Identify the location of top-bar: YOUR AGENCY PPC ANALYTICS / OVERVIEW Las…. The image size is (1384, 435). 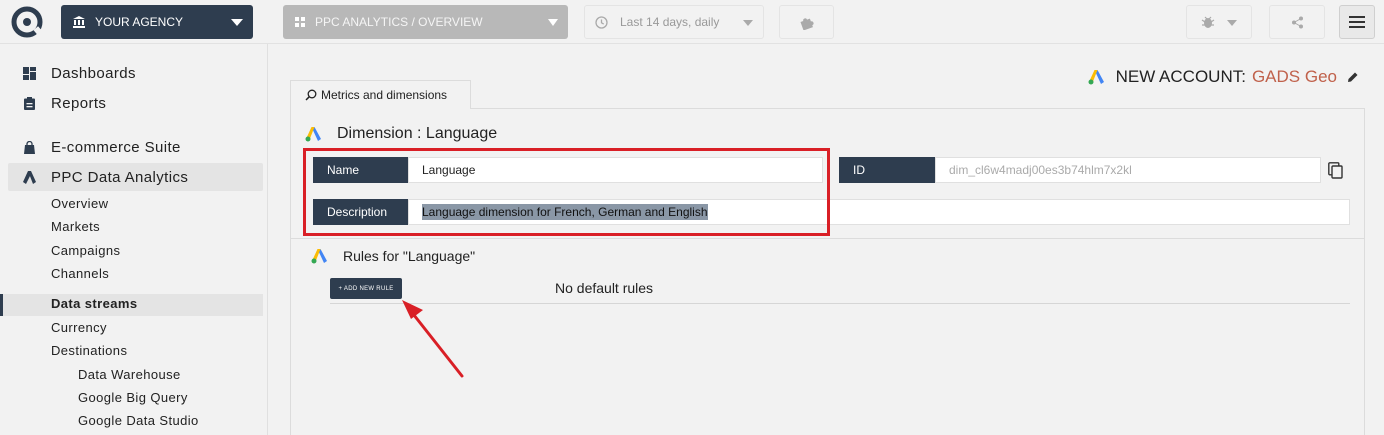
(692, 22).